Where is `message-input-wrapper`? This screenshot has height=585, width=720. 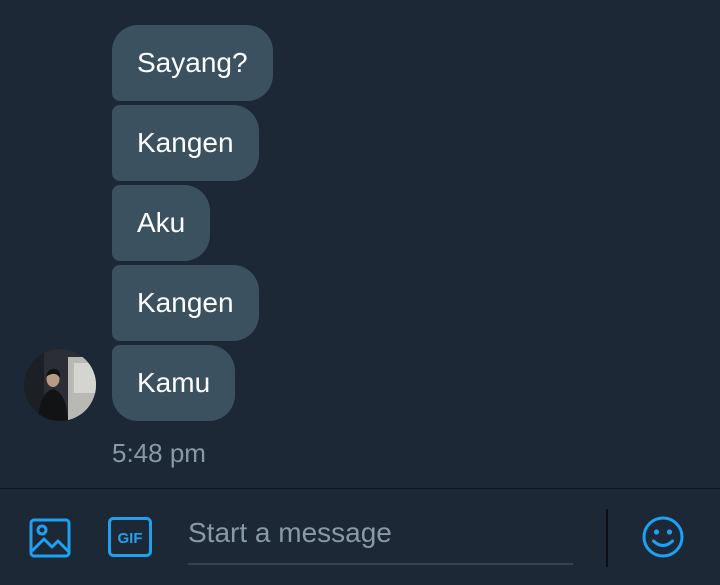
message-input-wrapper is located at coordinates (380, 536).